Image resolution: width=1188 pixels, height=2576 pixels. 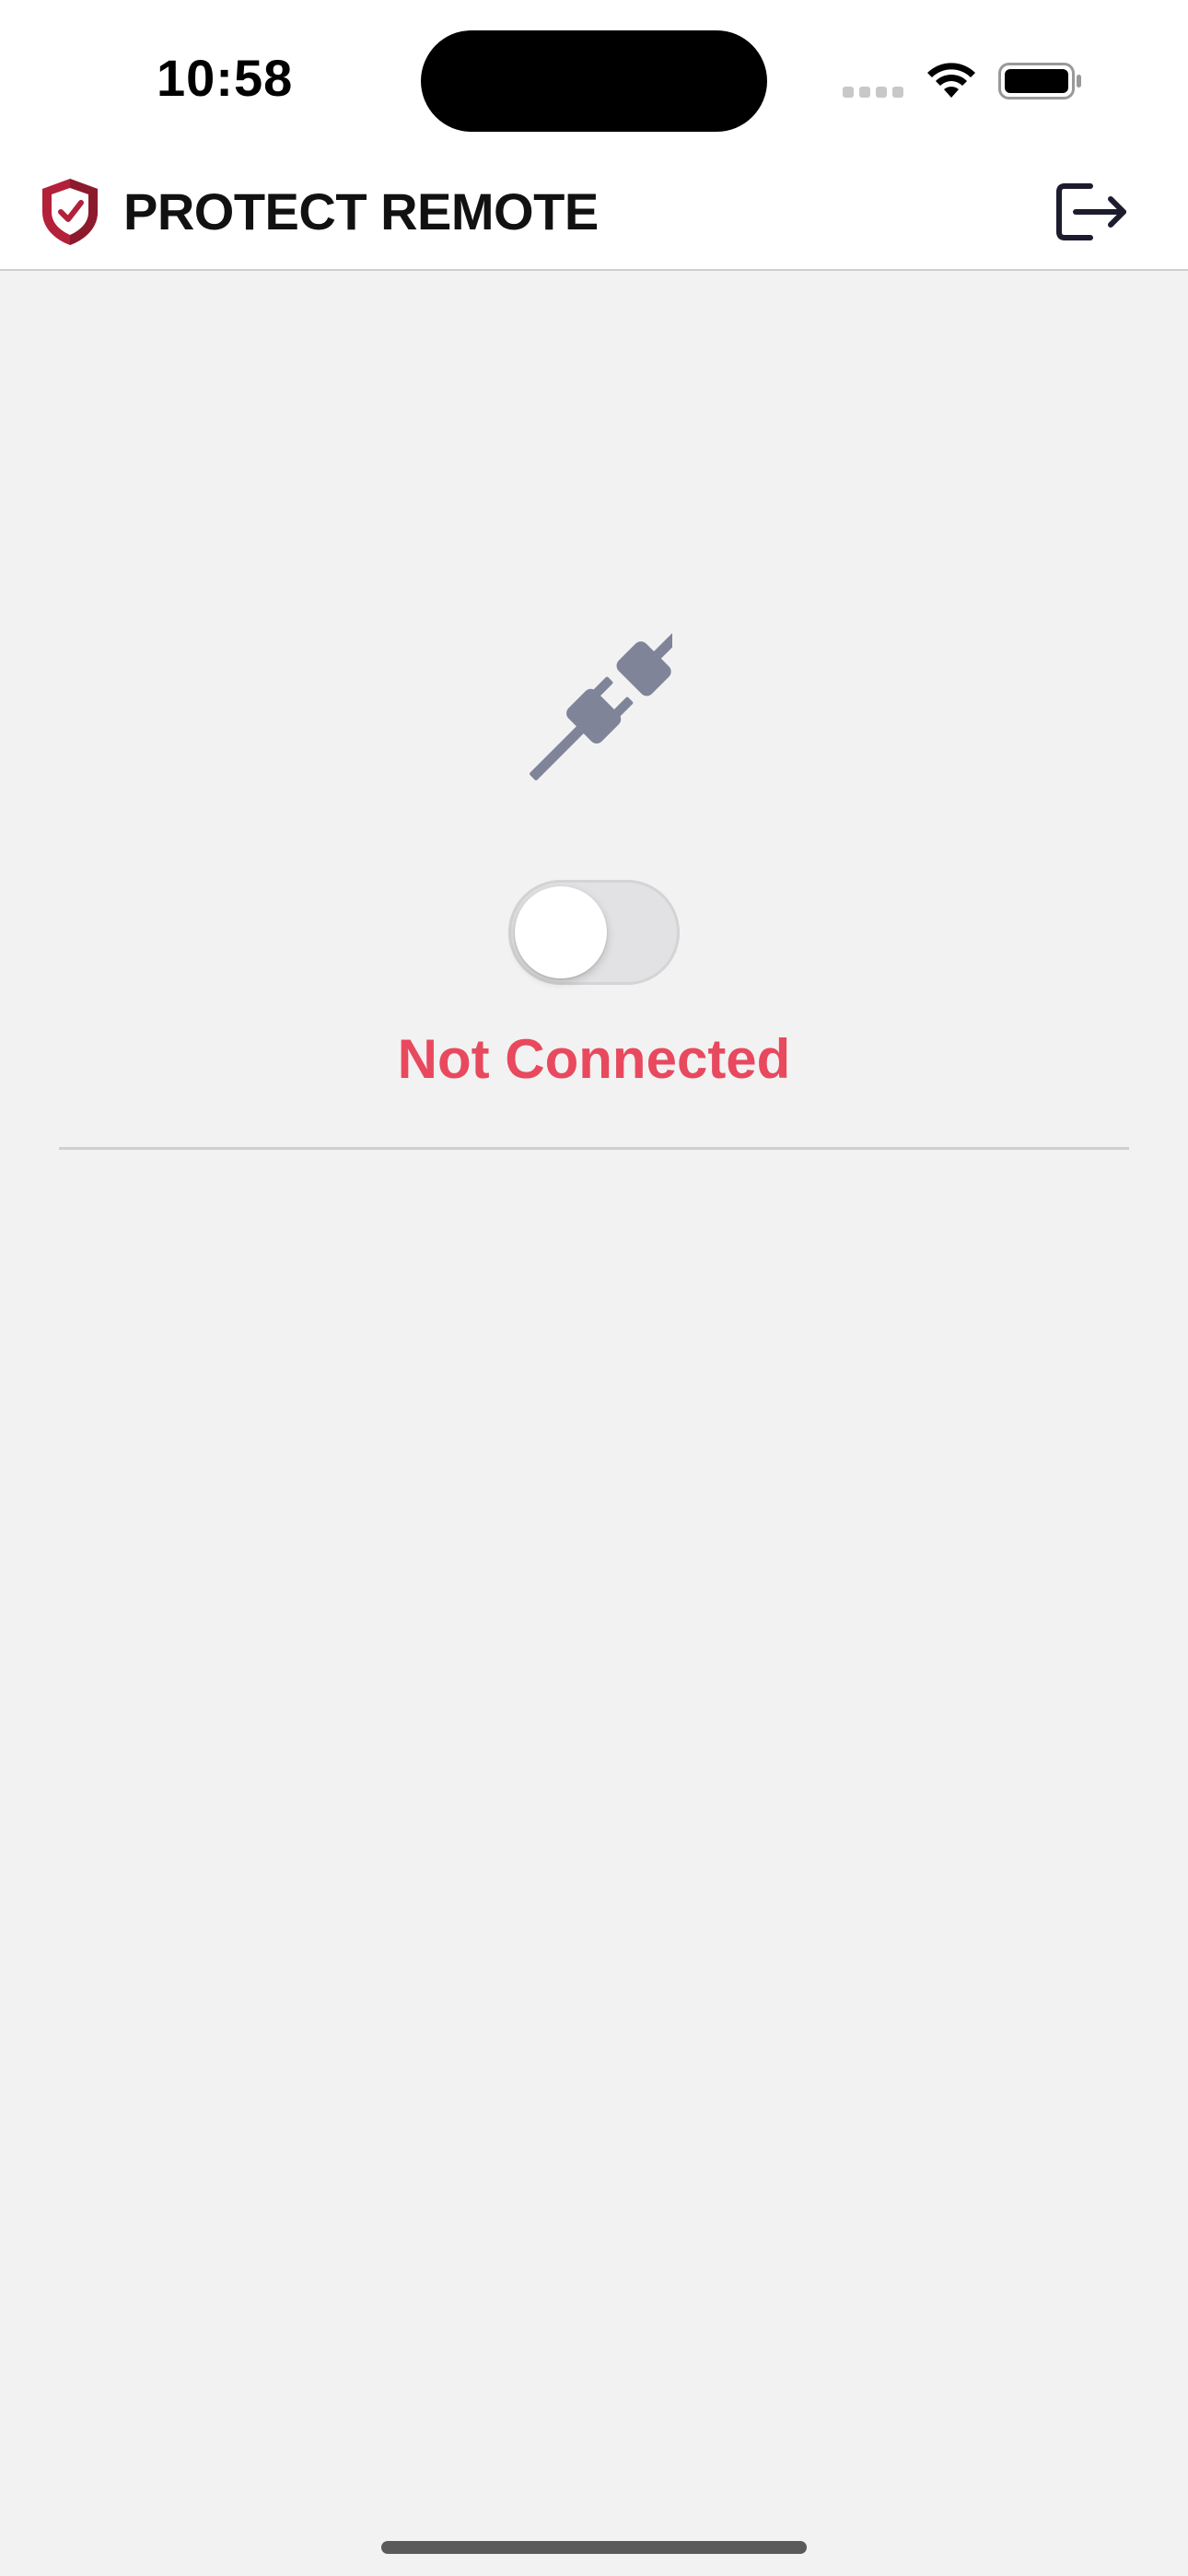 I want to click on app-title: PROTECT REMOTE, so click(x=361, y=211).